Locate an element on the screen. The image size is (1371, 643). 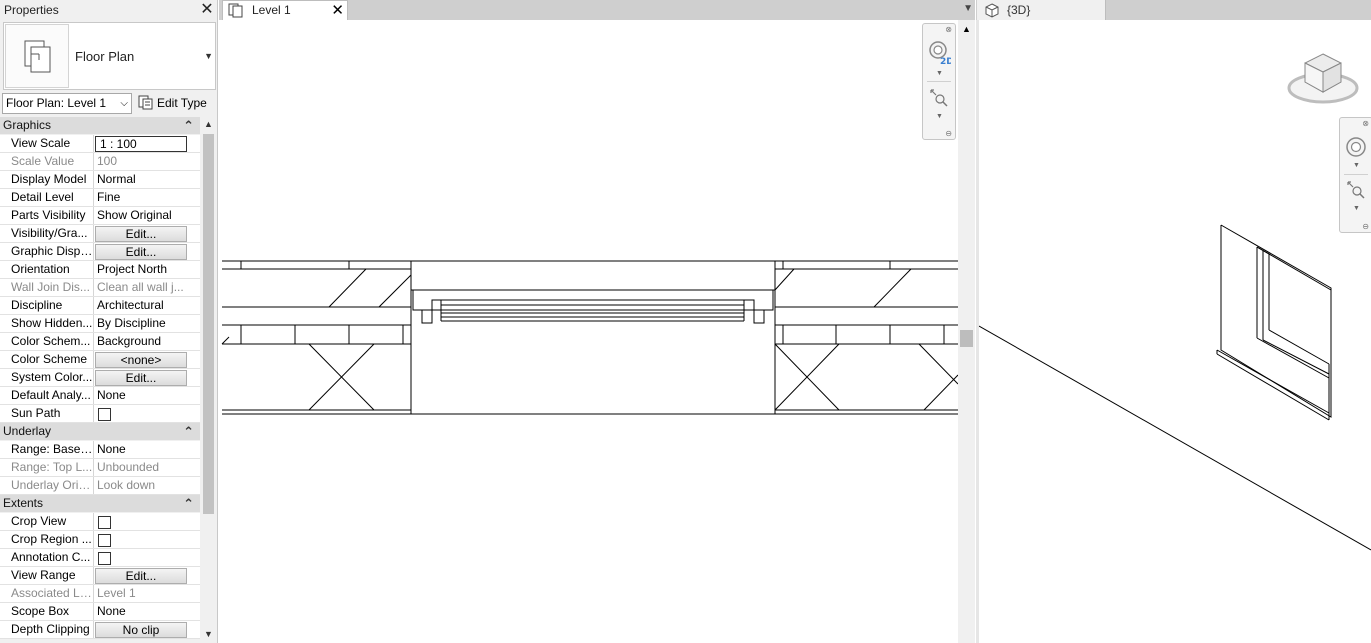
property-value: Project North is located at coordinates (147, 269).